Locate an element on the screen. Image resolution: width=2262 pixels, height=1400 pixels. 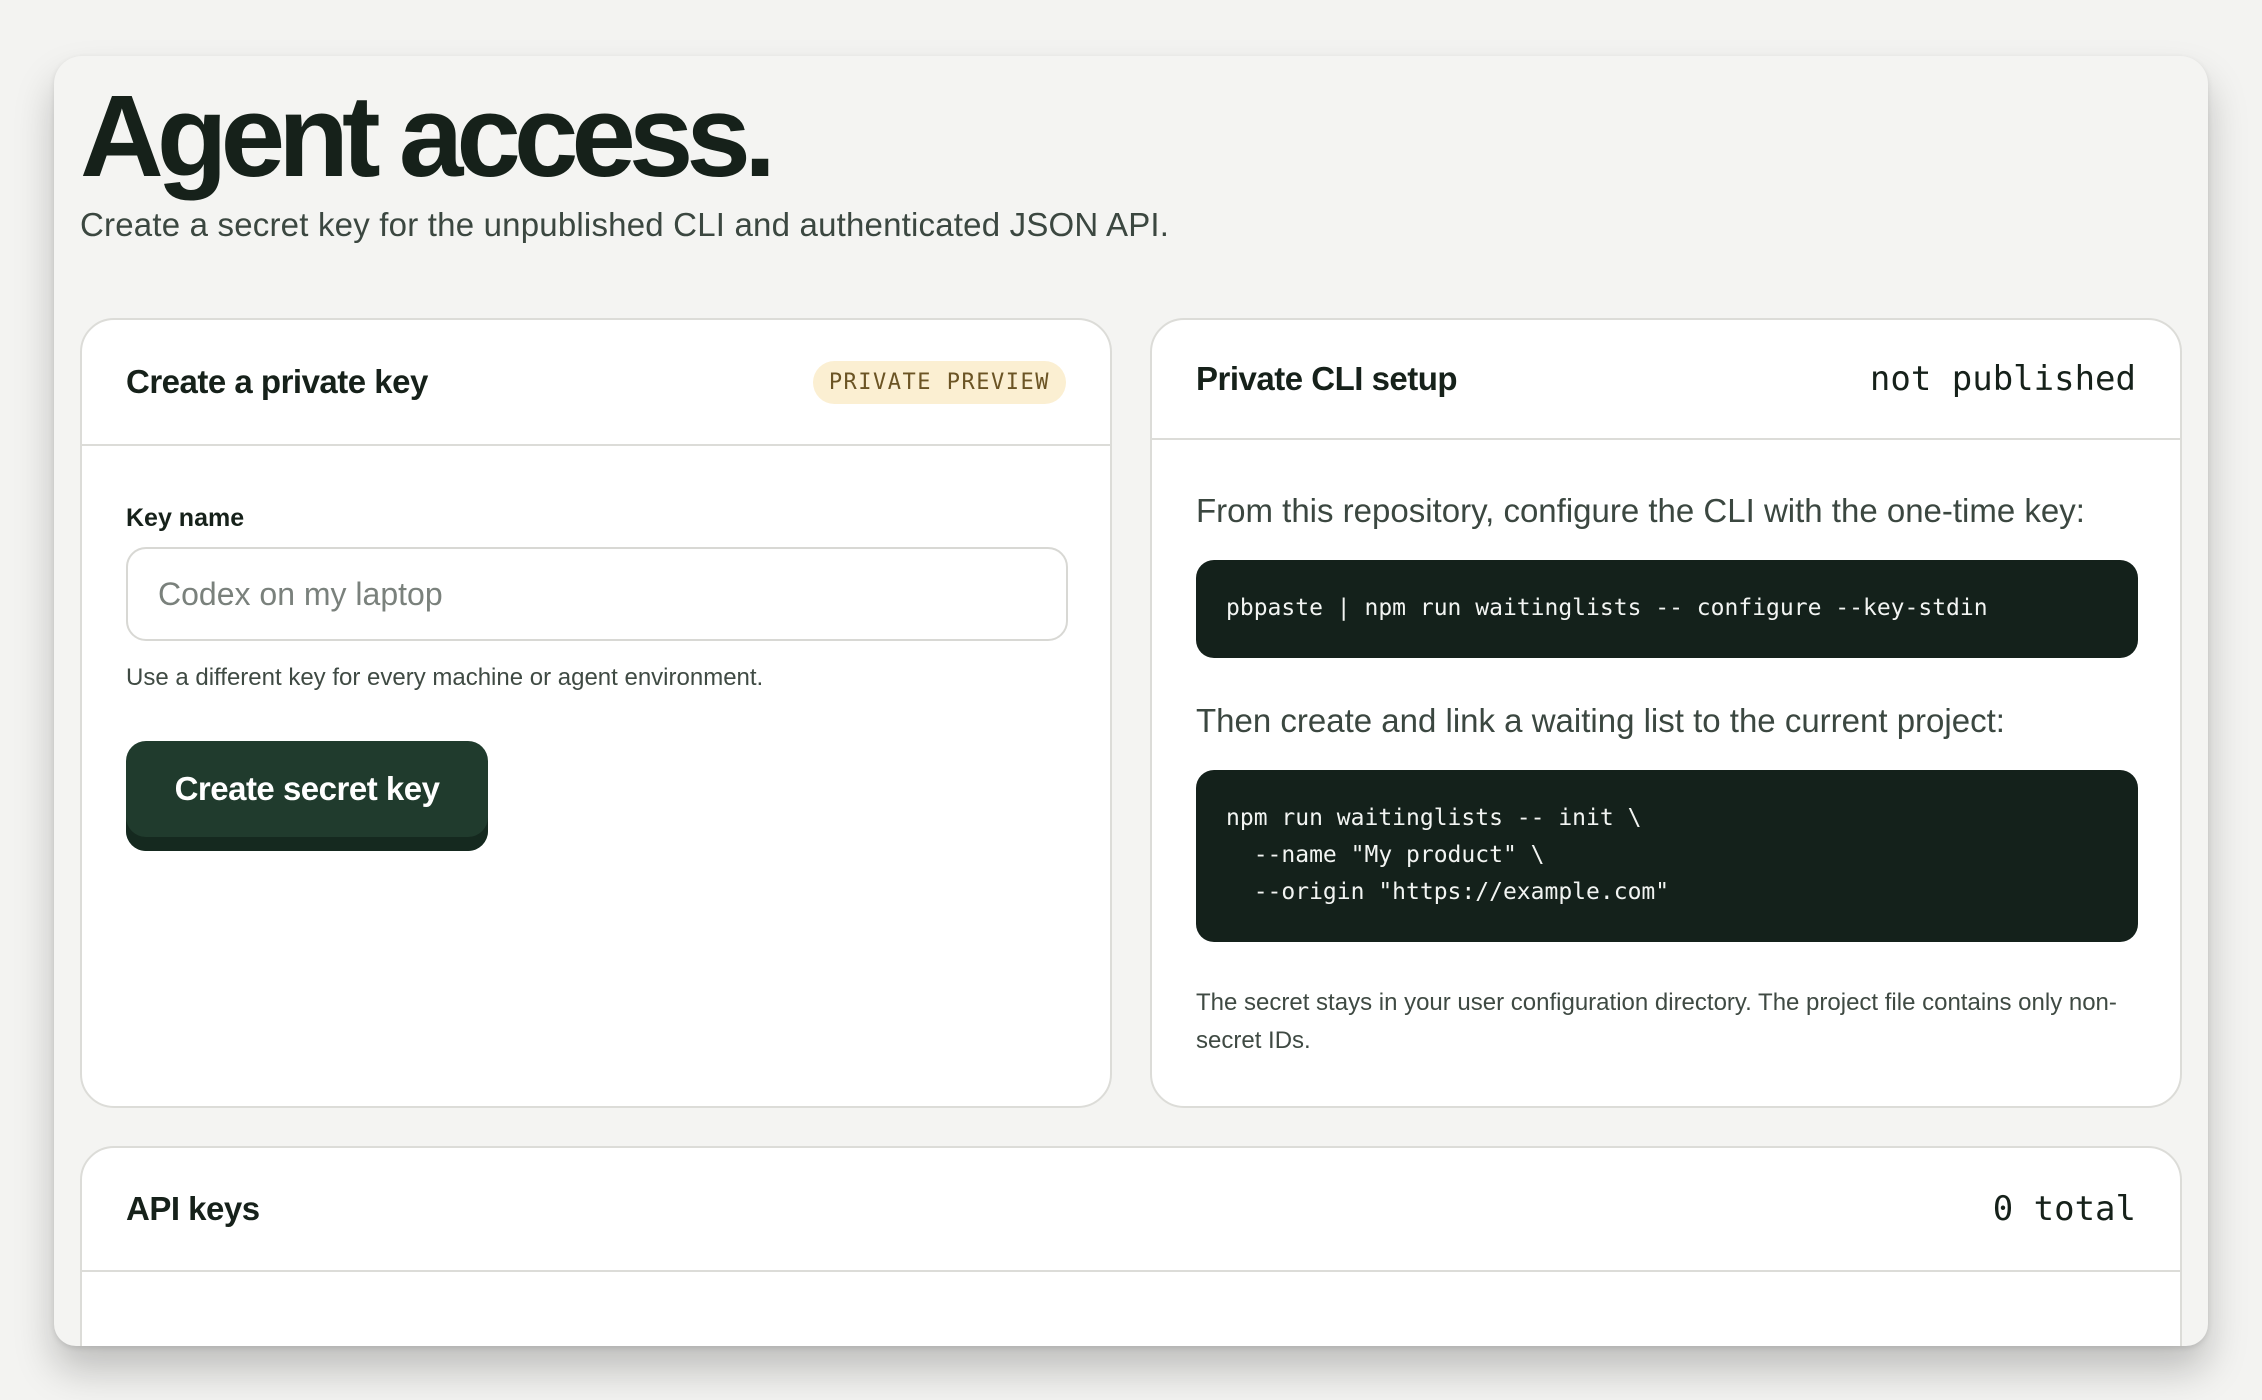
private-preview-badge: PRIVATE PREVIEW is located at coordinates (939, 382).